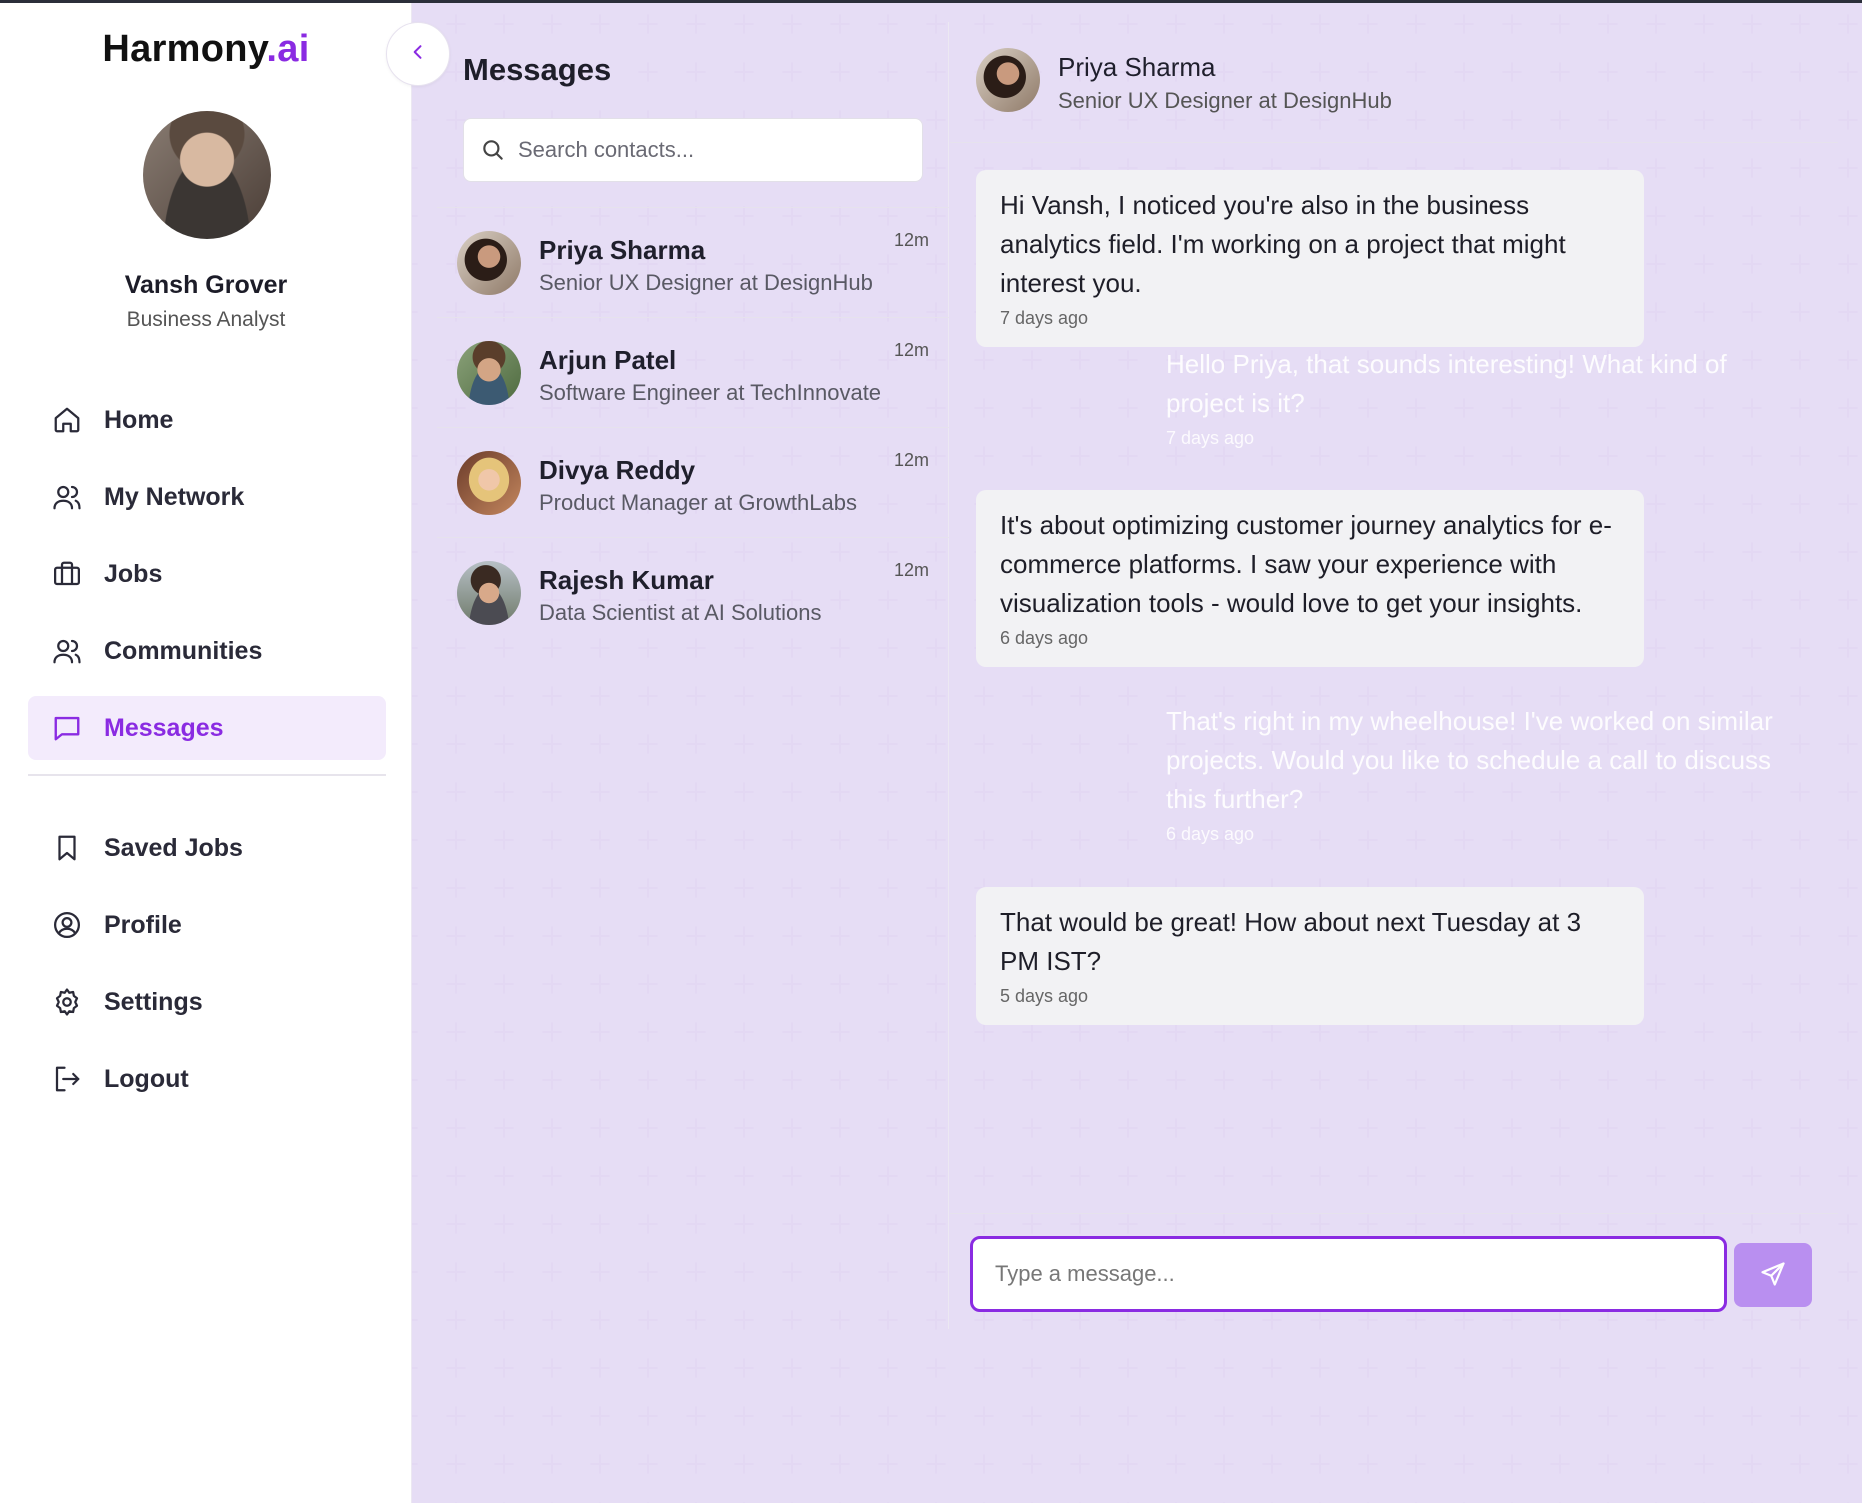 The width and height of the screenshot is (1862, 1503). I want to click on message-input, so click(1348, 1274).